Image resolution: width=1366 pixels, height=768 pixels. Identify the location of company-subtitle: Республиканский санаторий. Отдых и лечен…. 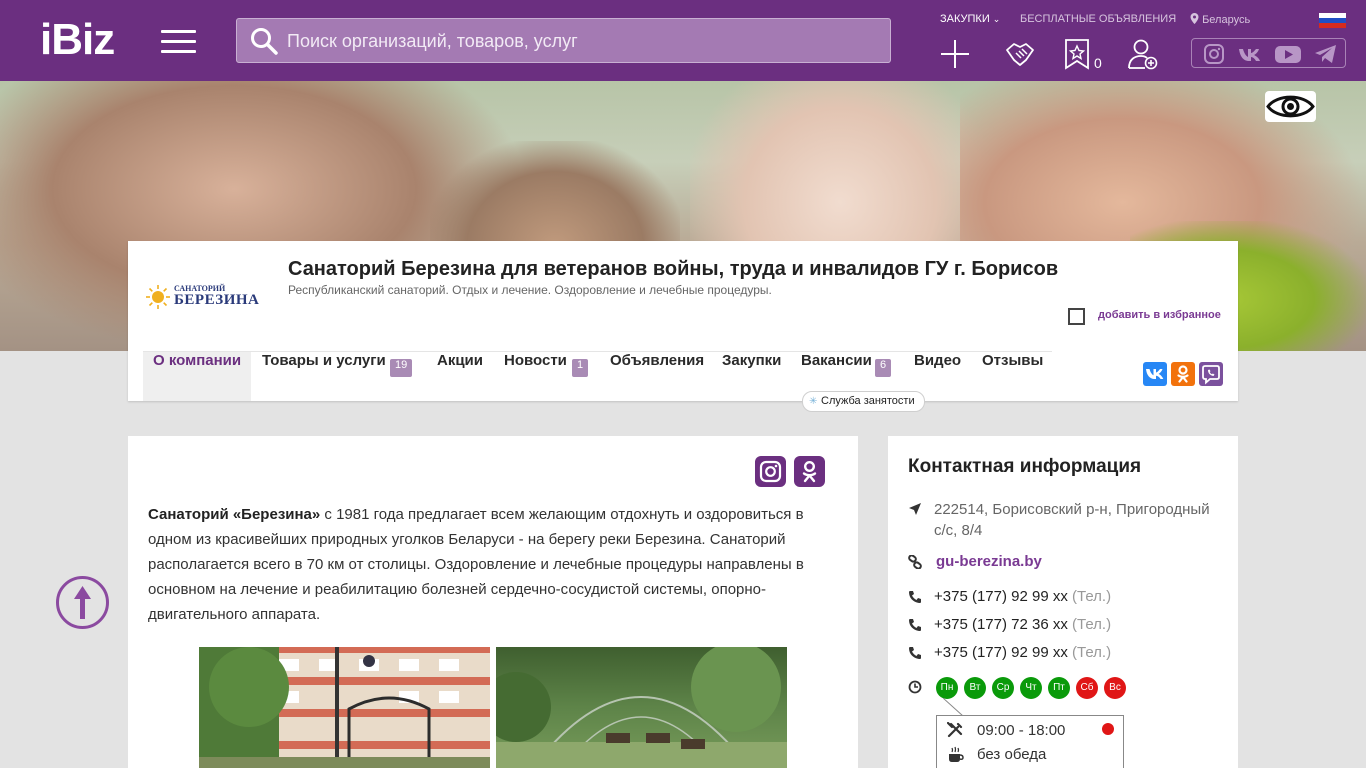
(530, 290).